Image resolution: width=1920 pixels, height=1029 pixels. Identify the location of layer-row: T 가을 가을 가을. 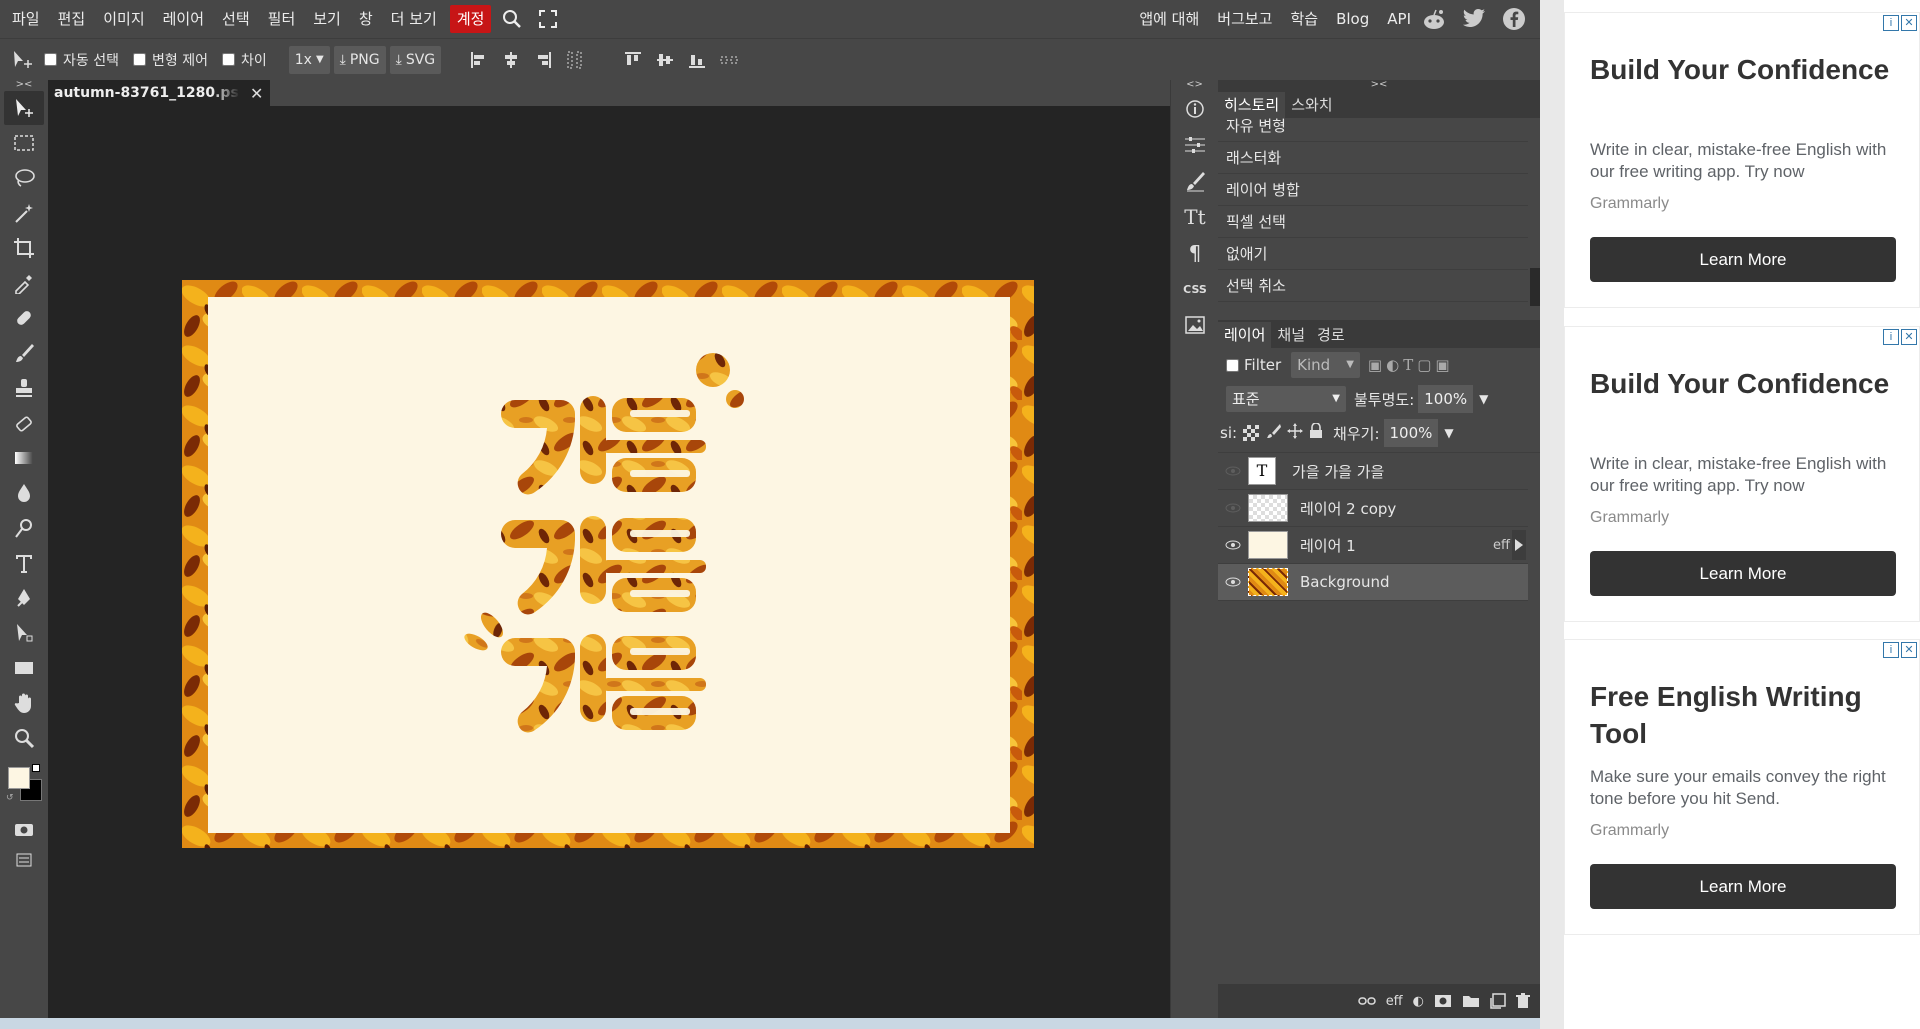
(1373, 471).